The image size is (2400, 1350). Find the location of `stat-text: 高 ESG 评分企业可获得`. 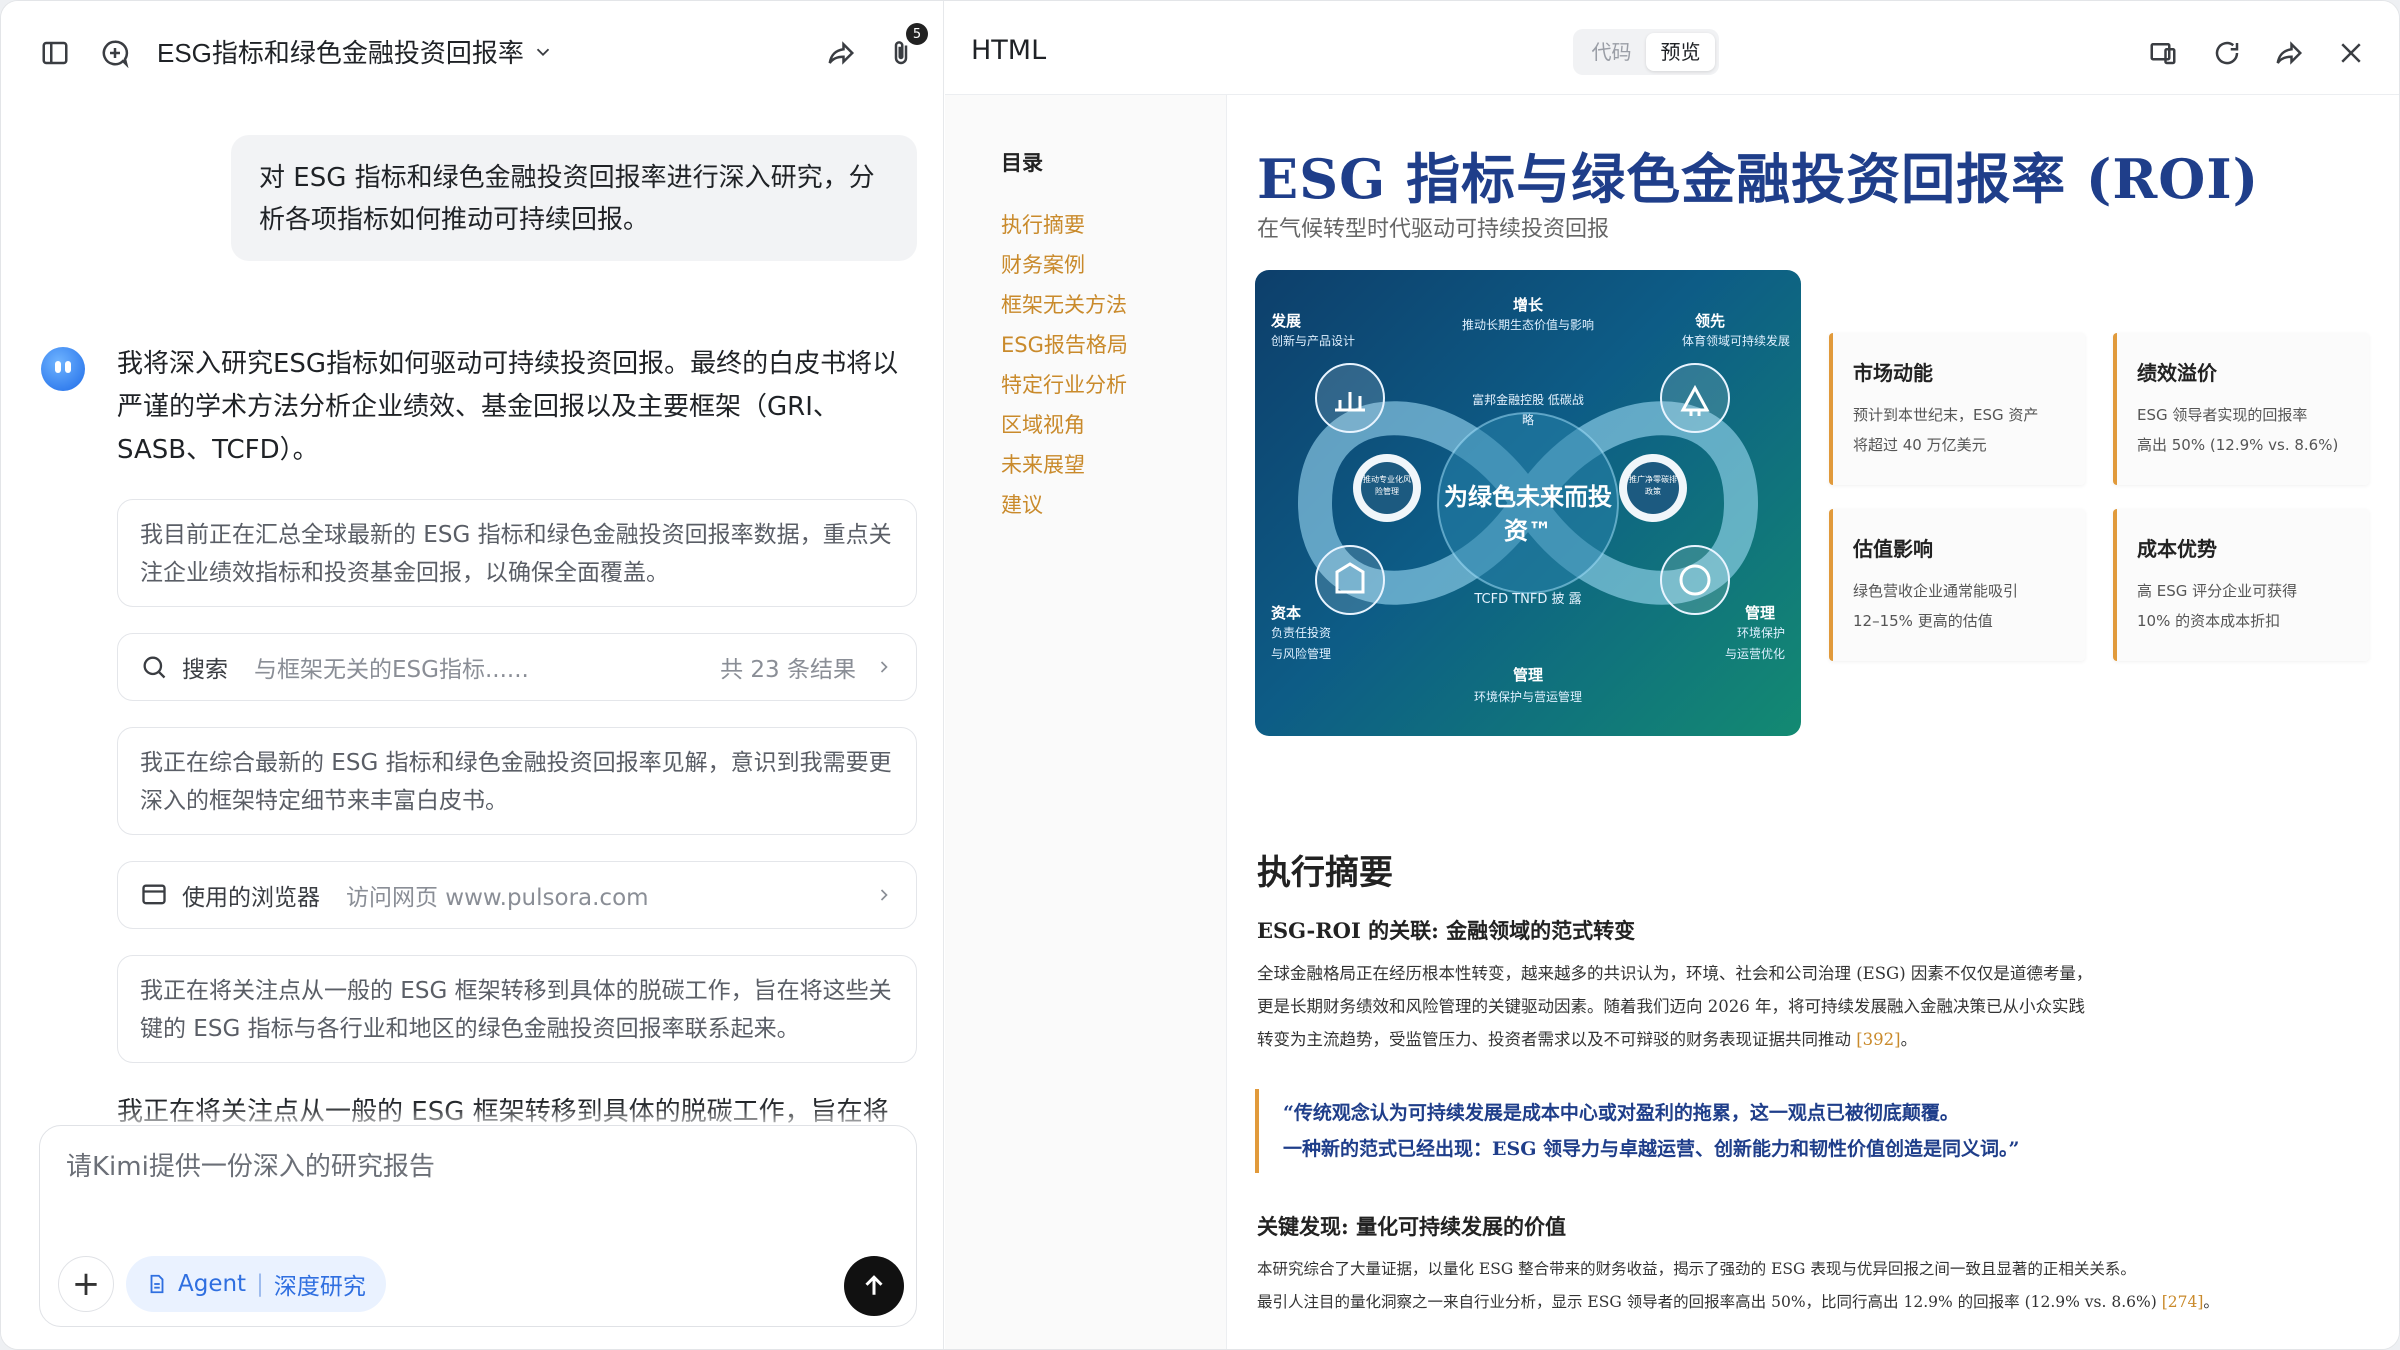

stat-text: 高 ESG 评分企业可获得 is located at coordinates (2217, 591).